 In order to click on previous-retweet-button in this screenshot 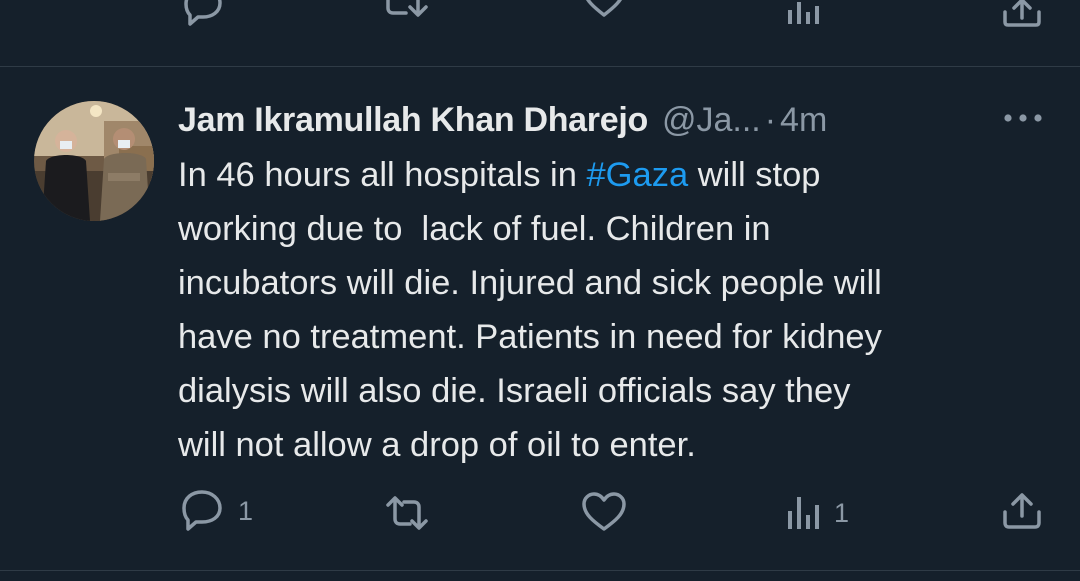, I will do `click(408, 12)`.